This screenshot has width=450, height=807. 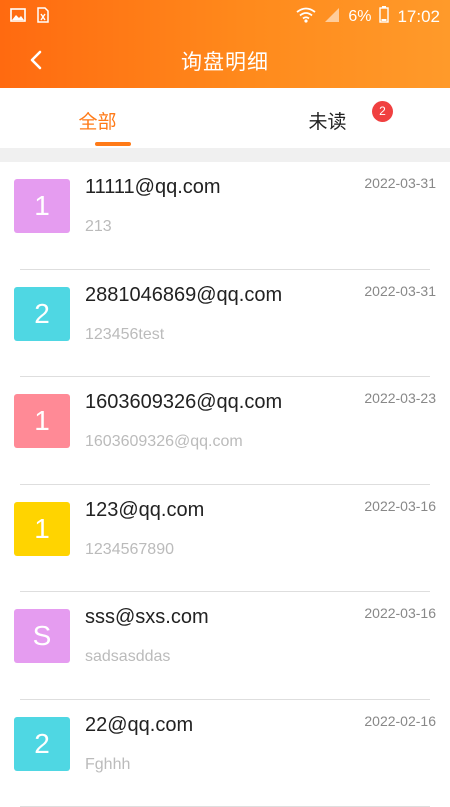 What do you see at coordinates (225, 155) in the screenshot?
I see `section-divider` at bounding box center [225, 155].